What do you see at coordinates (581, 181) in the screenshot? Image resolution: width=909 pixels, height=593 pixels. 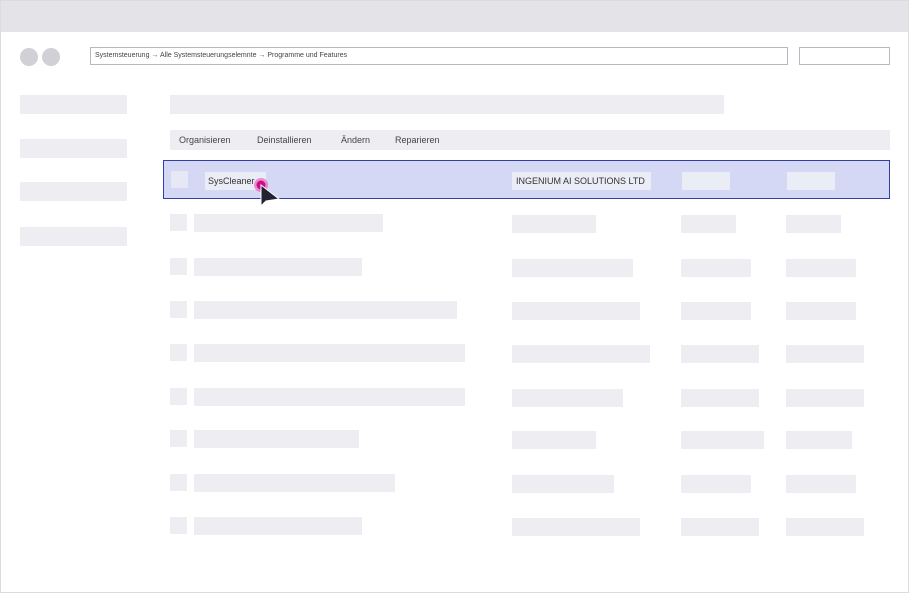 I see `program-publisher: INGENIUM AI SOLUTIONS LTD` at bounding box center [581, 181].